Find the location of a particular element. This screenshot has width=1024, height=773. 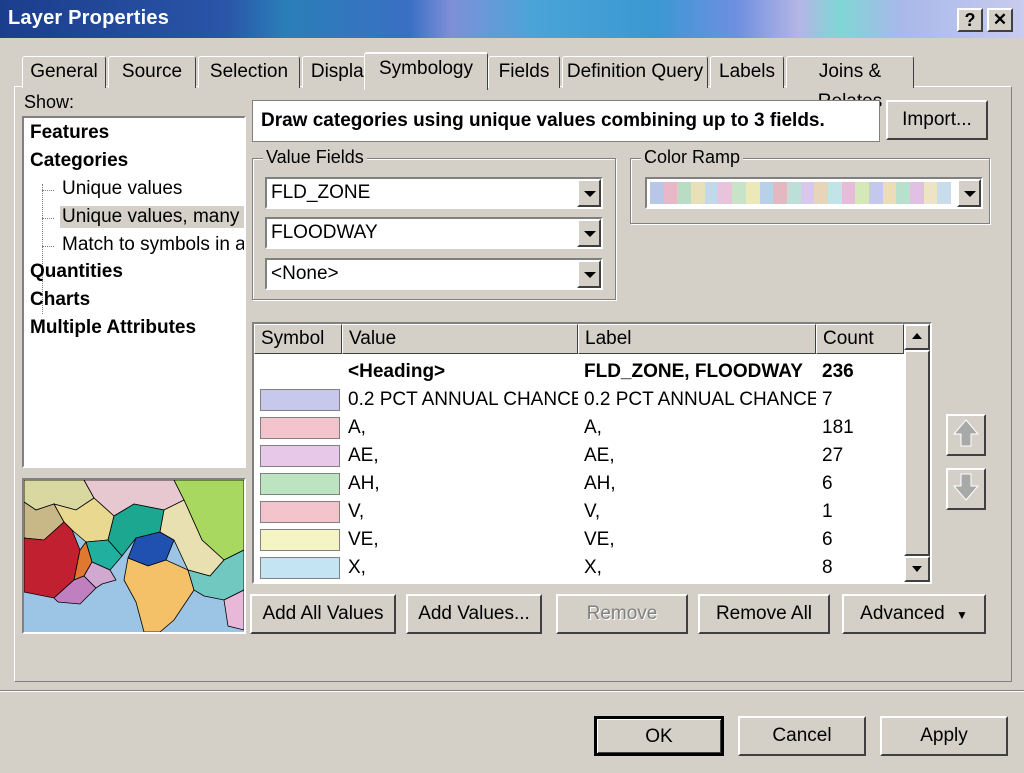

close-button: ✕ is located at coordinates (1000, 20).